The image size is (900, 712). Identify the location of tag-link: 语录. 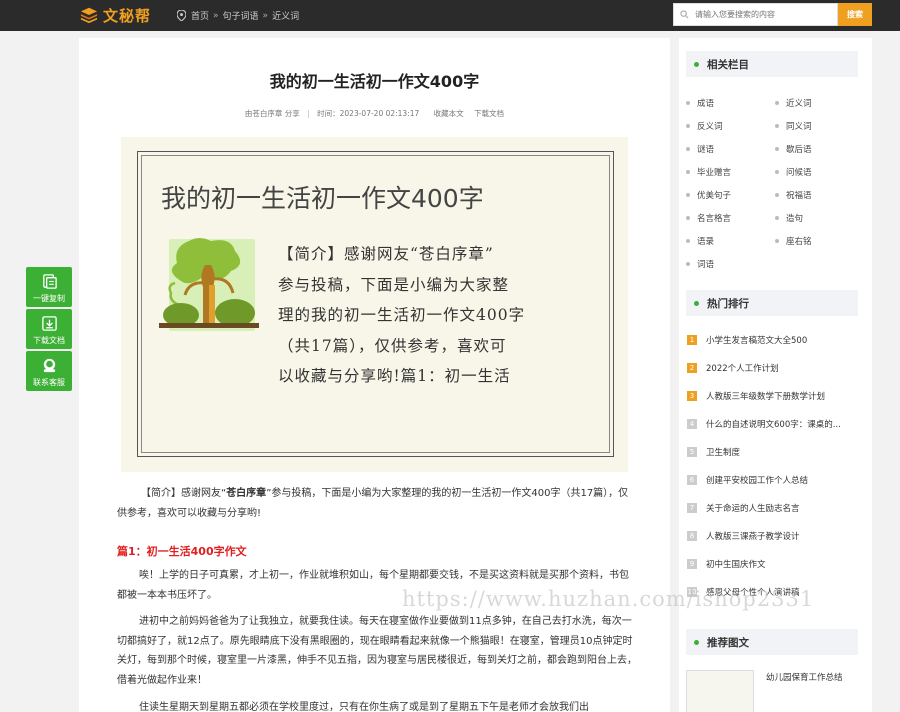
(700, 241).